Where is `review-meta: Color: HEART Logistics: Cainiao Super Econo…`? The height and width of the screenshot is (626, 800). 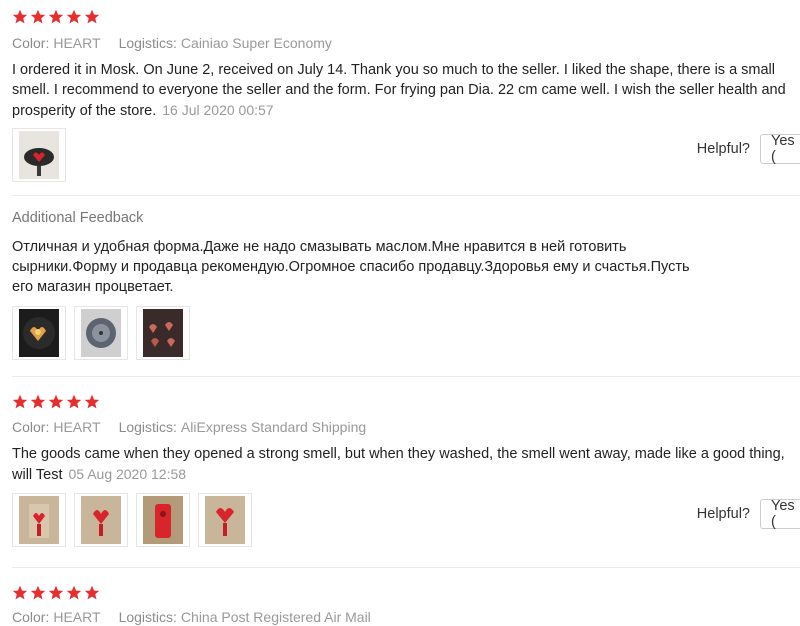
review-meta: Color: HEART Logistics: Cainiao Super Econo… is located at coordinates (172, 43).